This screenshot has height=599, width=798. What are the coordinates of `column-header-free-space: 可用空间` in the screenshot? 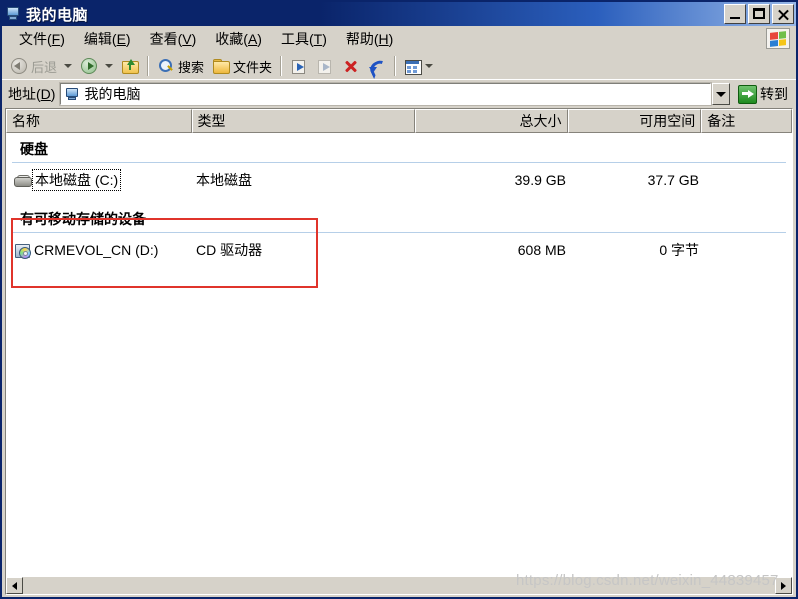 It's located at (634, 121).